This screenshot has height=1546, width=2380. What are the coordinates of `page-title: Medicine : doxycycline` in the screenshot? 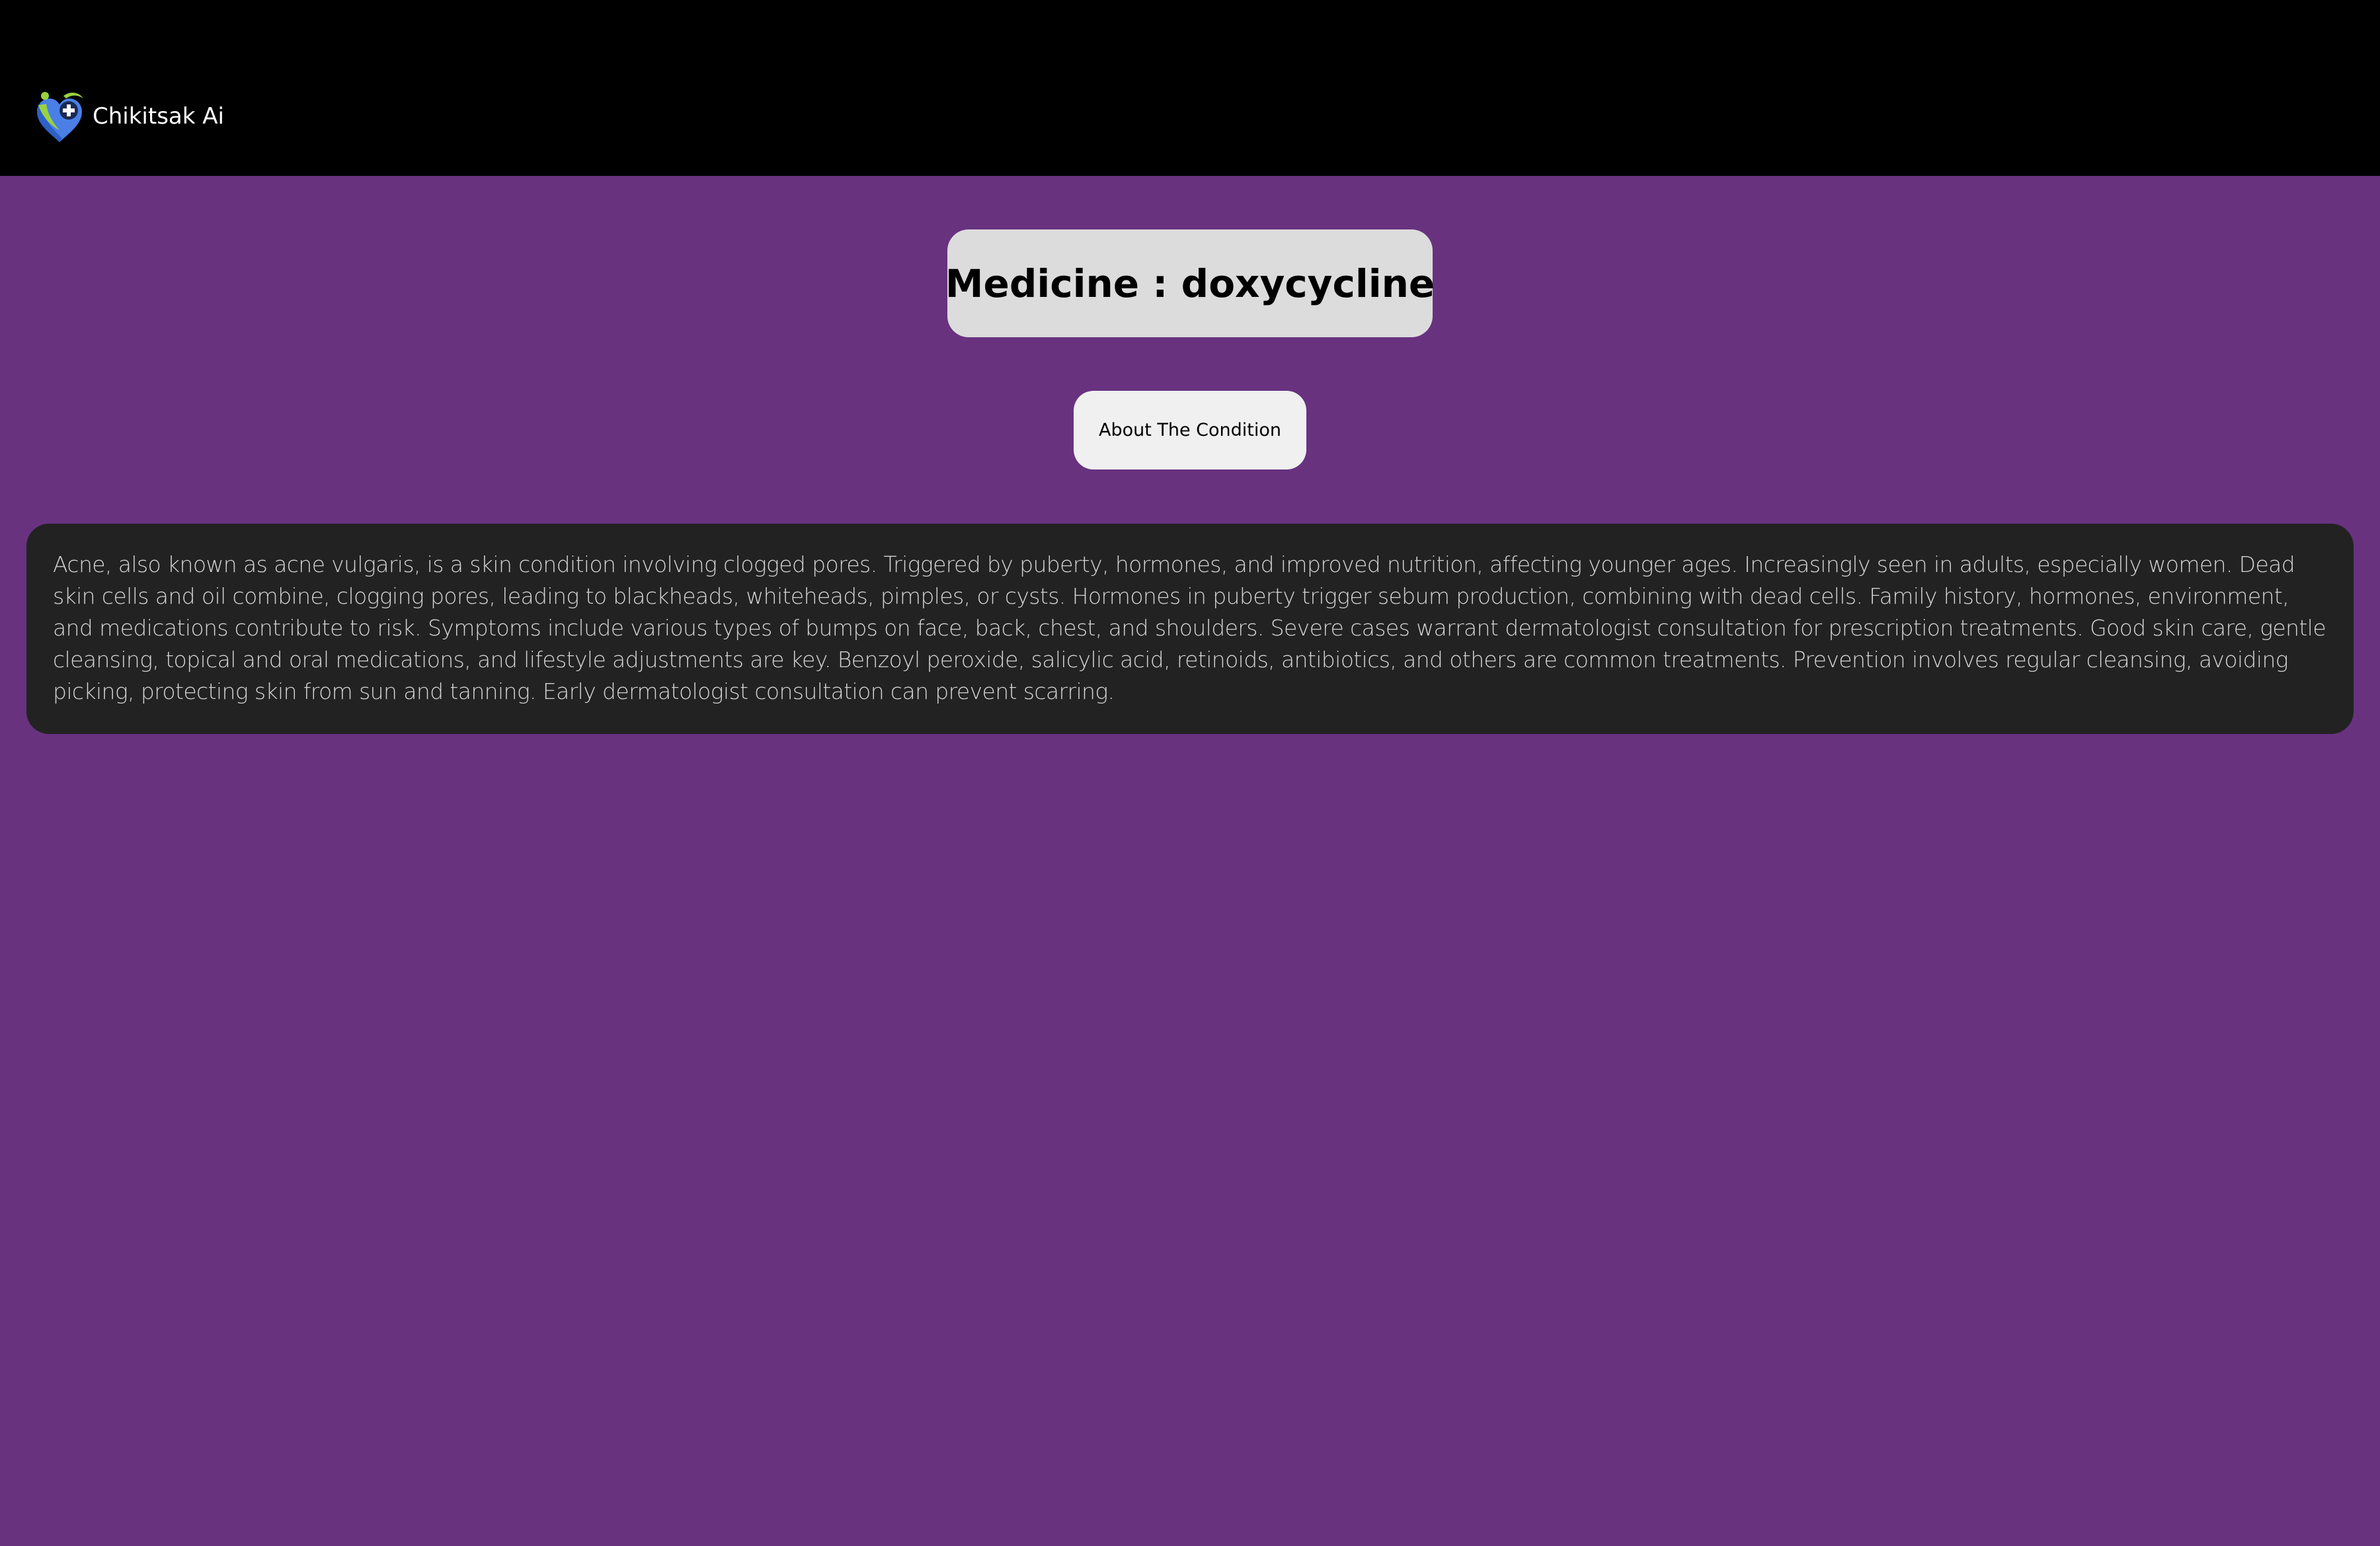 It's located at (1190, 283).